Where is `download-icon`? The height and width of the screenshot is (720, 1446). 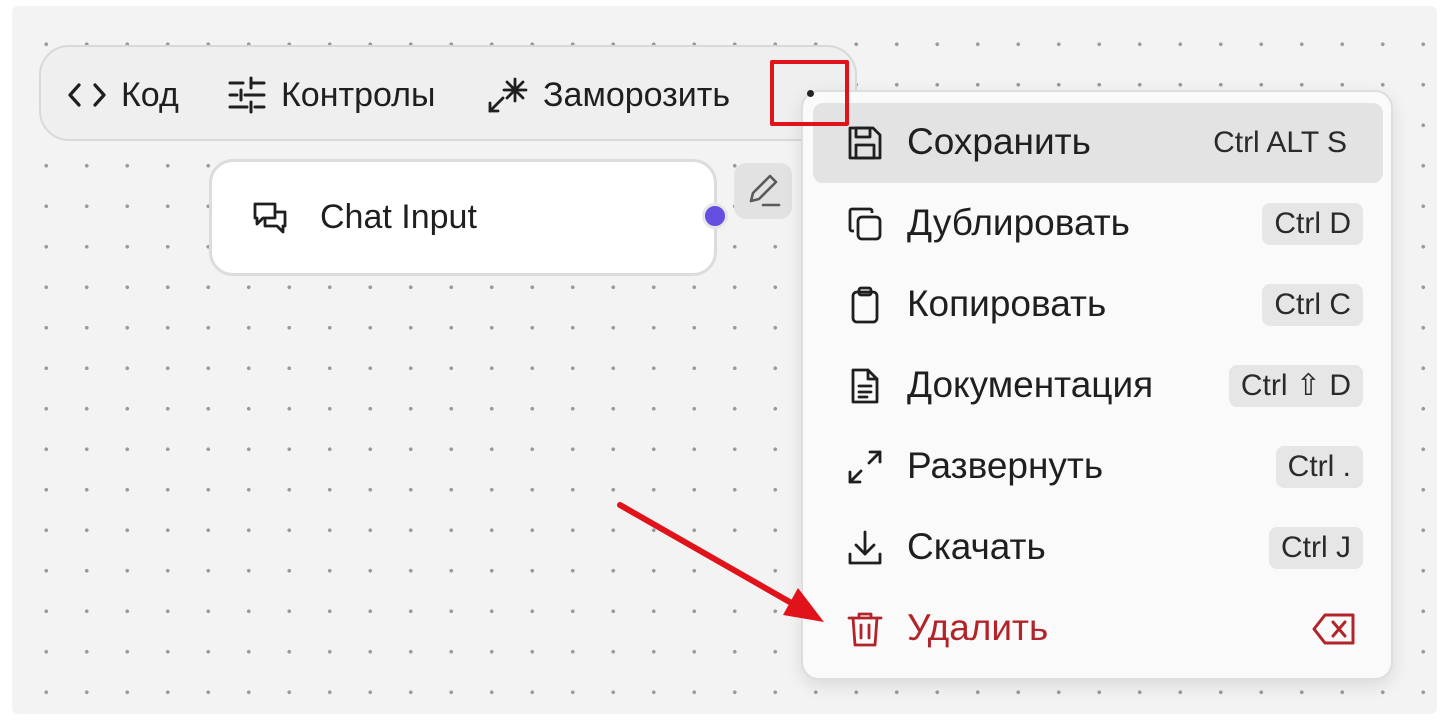 download-icon is located at coordinates (865, 547).